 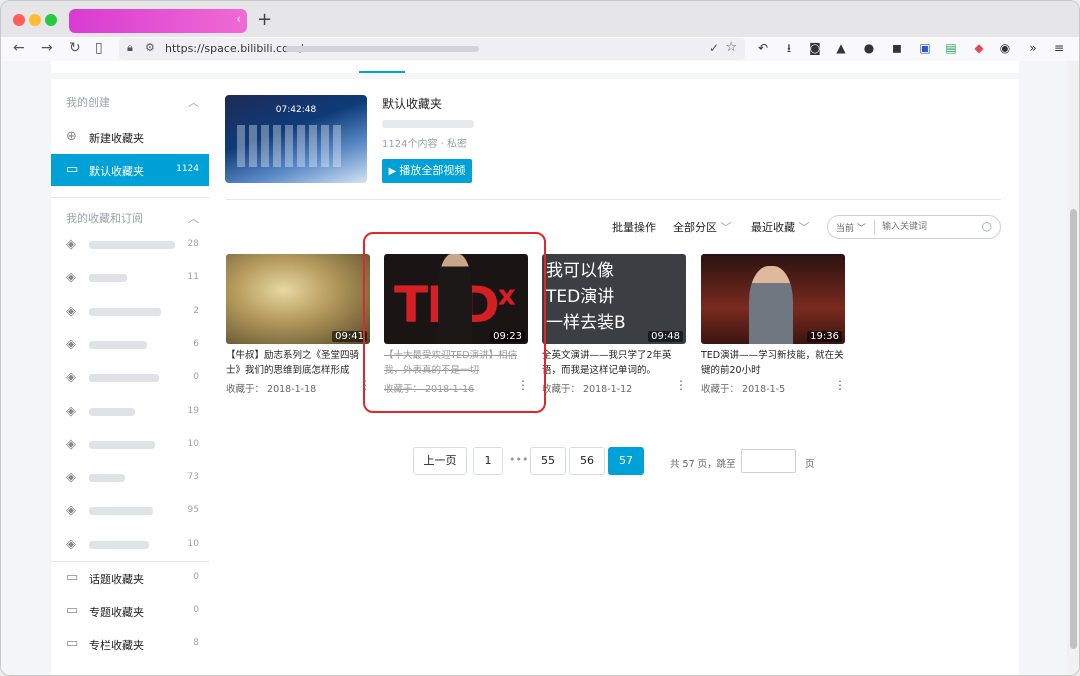 What do you see at coordinates (897, 48) in the screenshot?
I see `ghost-extension-icon: ◼` at bounding box center [897, 48].